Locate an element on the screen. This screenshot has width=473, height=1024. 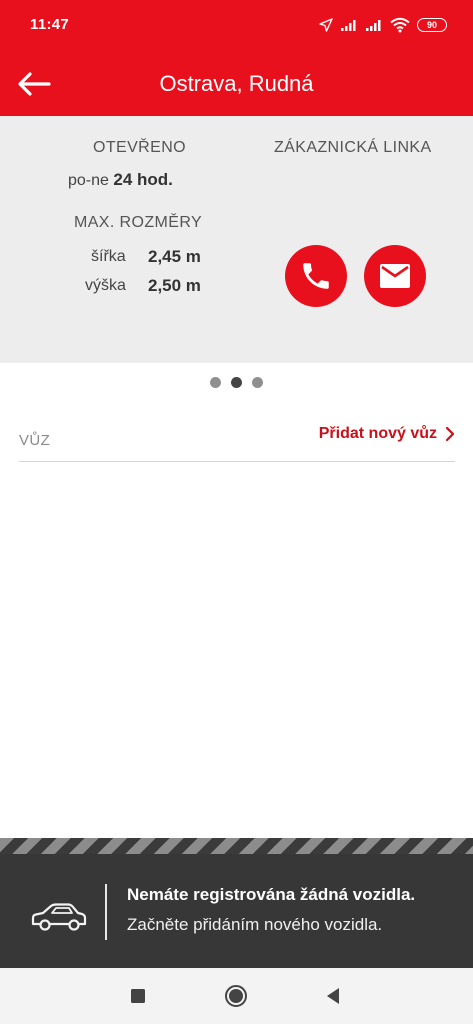
back-nav-button is located at coordinates (333, 996).